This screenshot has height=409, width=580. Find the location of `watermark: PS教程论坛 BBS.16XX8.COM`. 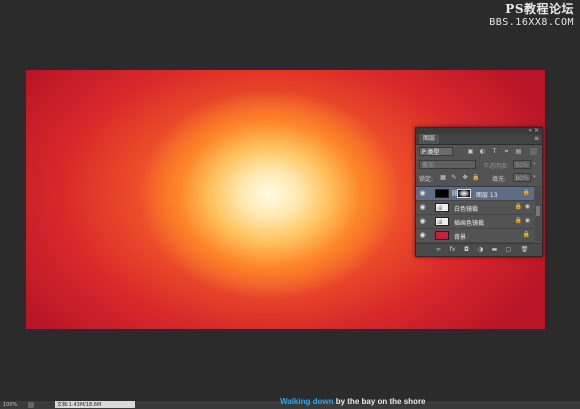

watermark: PS教程论坛 BBS.16XX8.COM is located at coordinates (531, 16).